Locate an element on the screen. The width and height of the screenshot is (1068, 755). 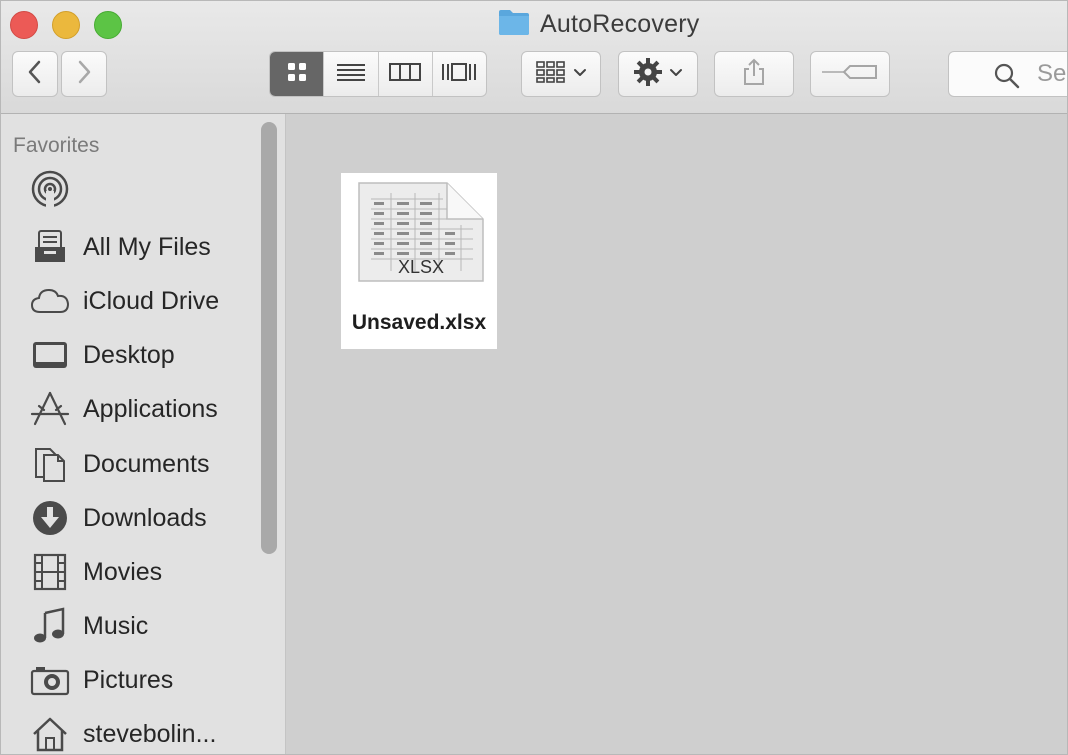
icon-view-button is located at coordinates (297, 74).